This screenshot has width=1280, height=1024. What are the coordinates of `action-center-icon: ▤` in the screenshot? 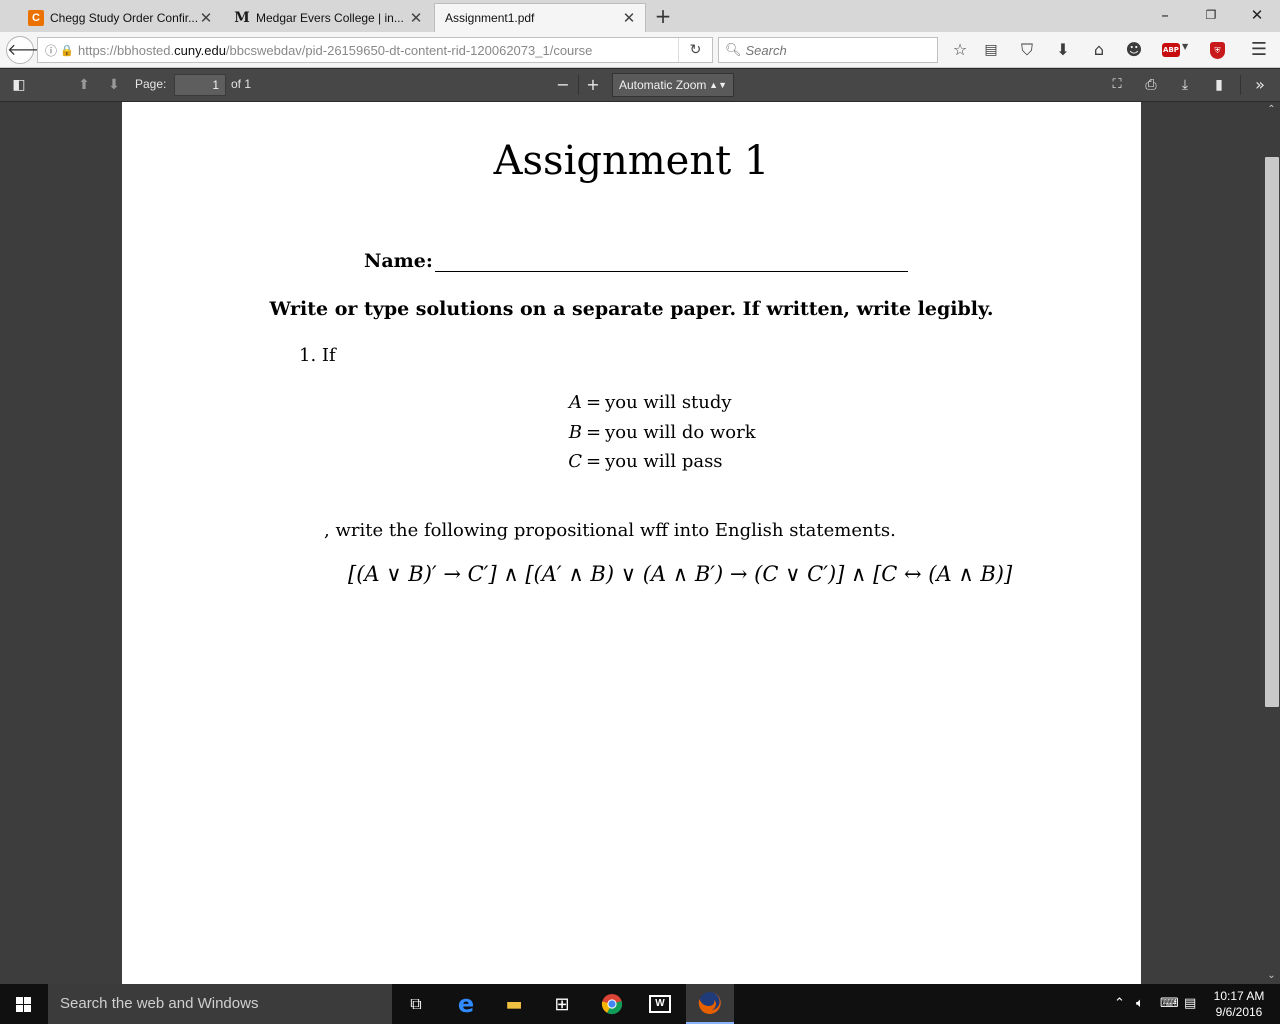 It's located at (1190, 1003).